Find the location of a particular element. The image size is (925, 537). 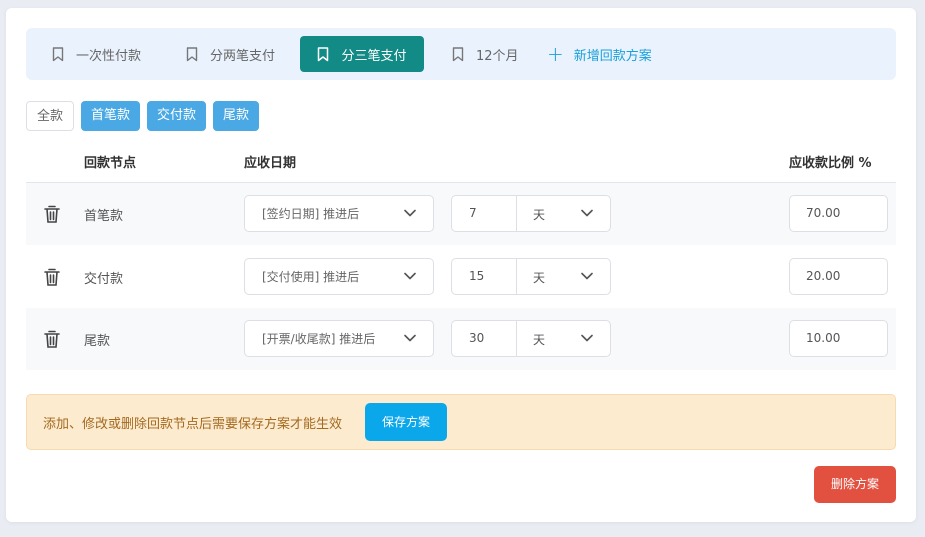

offset-group: 15 天 is located at coordinates (531, 276).